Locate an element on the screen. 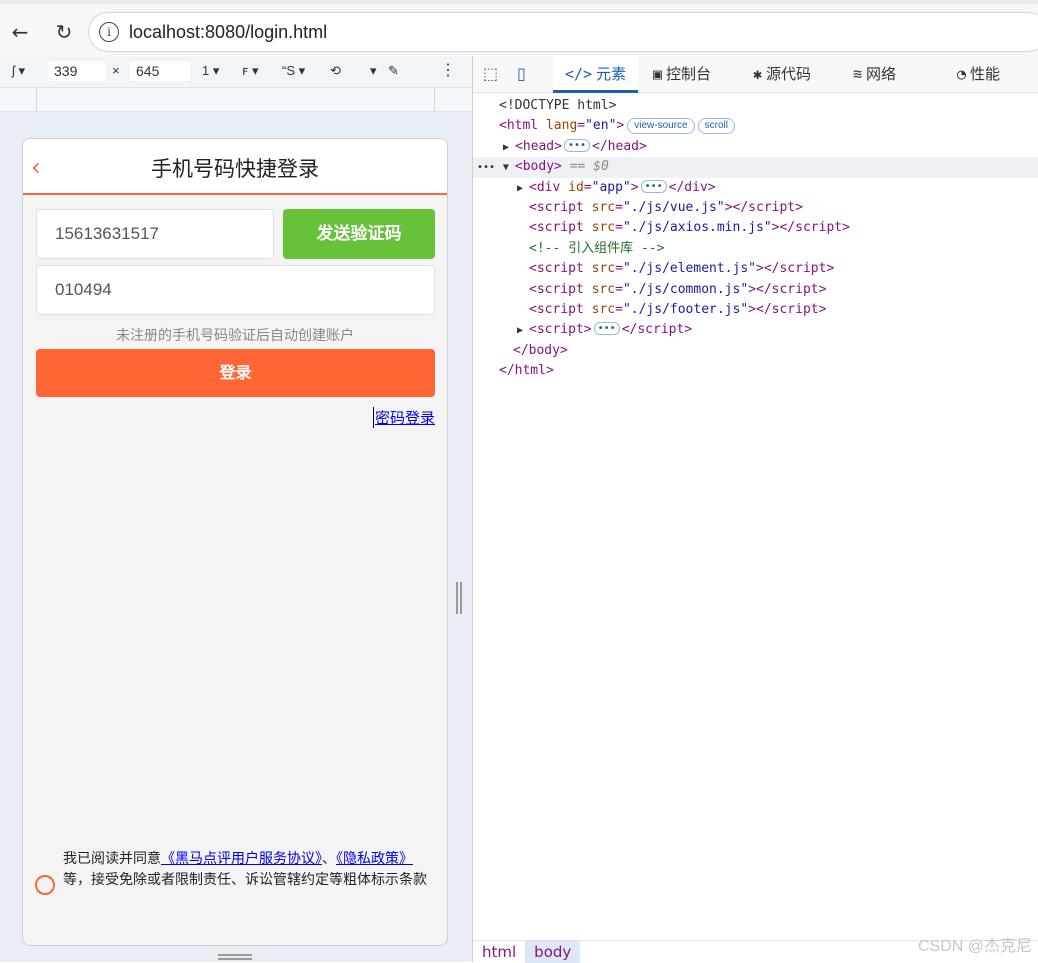  dom-body-close: </body> is located at coordinates (755, 351).